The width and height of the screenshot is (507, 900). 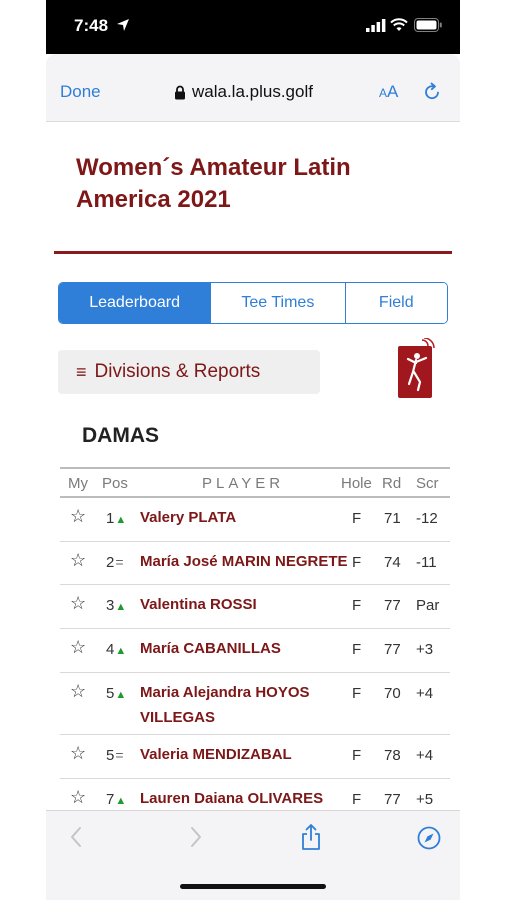 What do you see at coordinates (80, 92) in the screenshot?
I see `done-button: Done` at bounding box center [80, 92].